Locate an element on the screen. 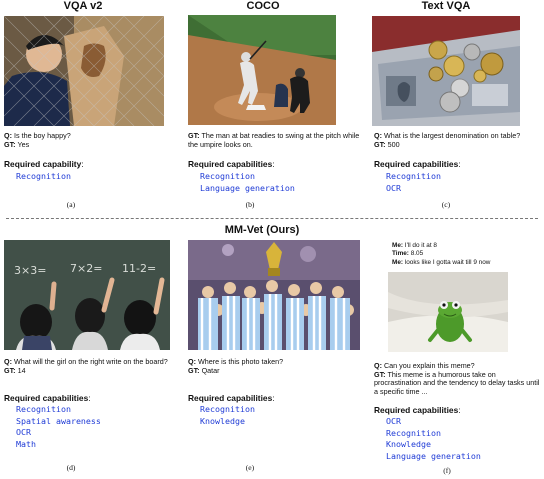 The width and height of the screenshot is (544, 479). panel-c-capability-list: Recognition OCR is located at coordinates (413, 182).